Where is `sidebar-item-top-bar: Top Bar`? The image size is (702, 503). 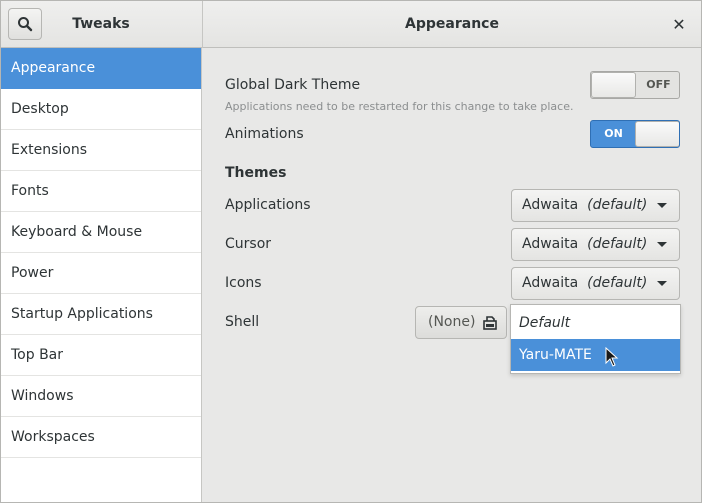
sidebar-item-top-bar: Top Bar is located at coordinates (101, 355).